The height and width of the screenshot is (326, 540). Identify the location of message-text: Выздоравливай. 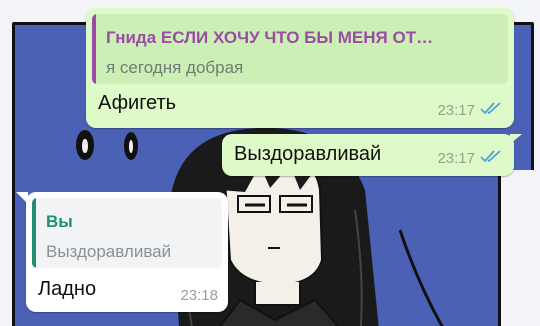
(308, 154).